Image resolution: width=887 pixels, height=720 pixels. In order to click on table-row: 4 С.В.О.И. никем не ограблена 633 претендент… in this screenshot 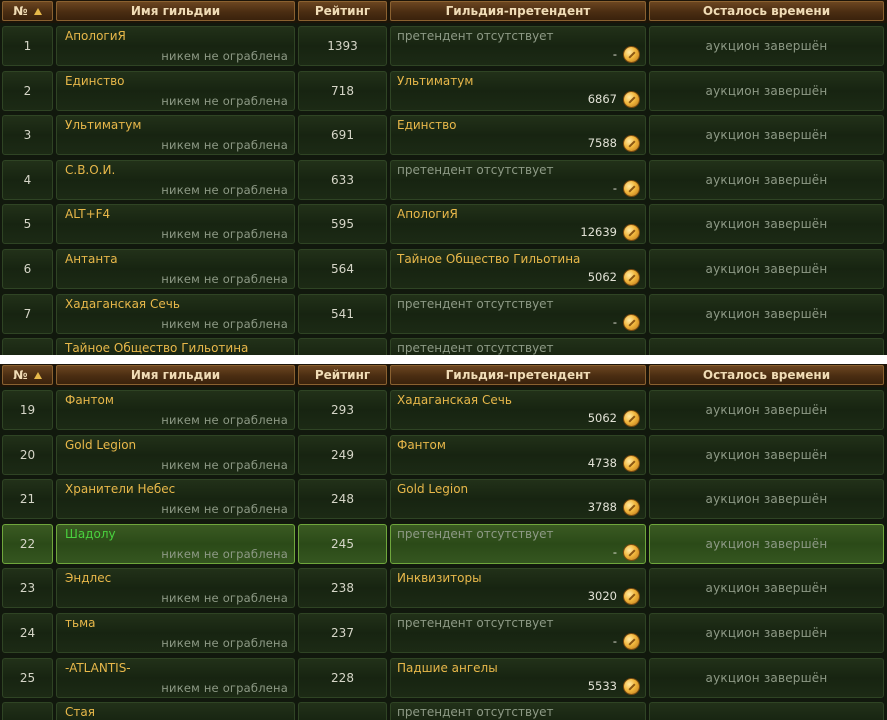, I will do `click(443, 180)`.